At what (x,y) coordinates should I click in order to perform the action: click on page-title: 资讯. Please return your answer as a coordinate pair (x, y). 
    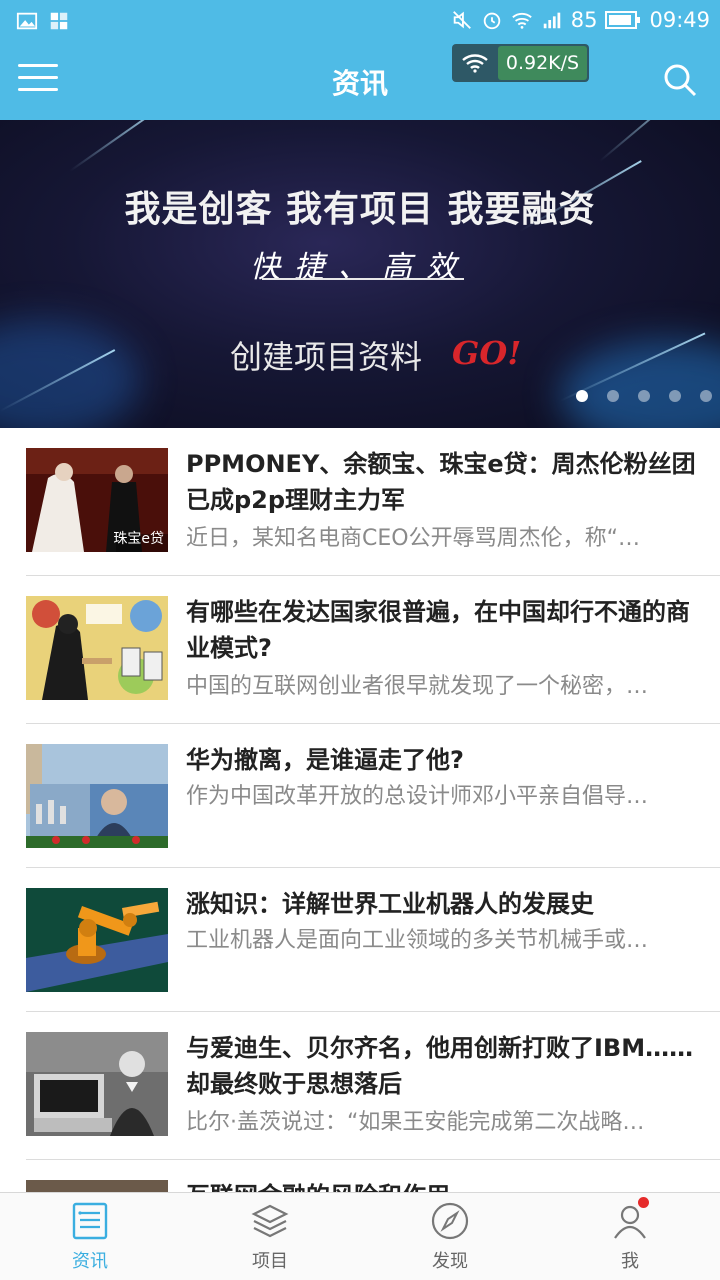
    Looking at the image, I should click on (359, 83).